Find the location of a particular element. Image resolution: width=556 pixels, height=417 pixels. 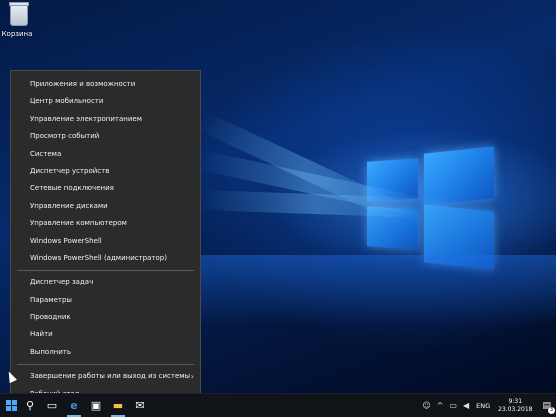

menu-item-event-viewer: Просмотр событий is located at coordinates (105, 136).